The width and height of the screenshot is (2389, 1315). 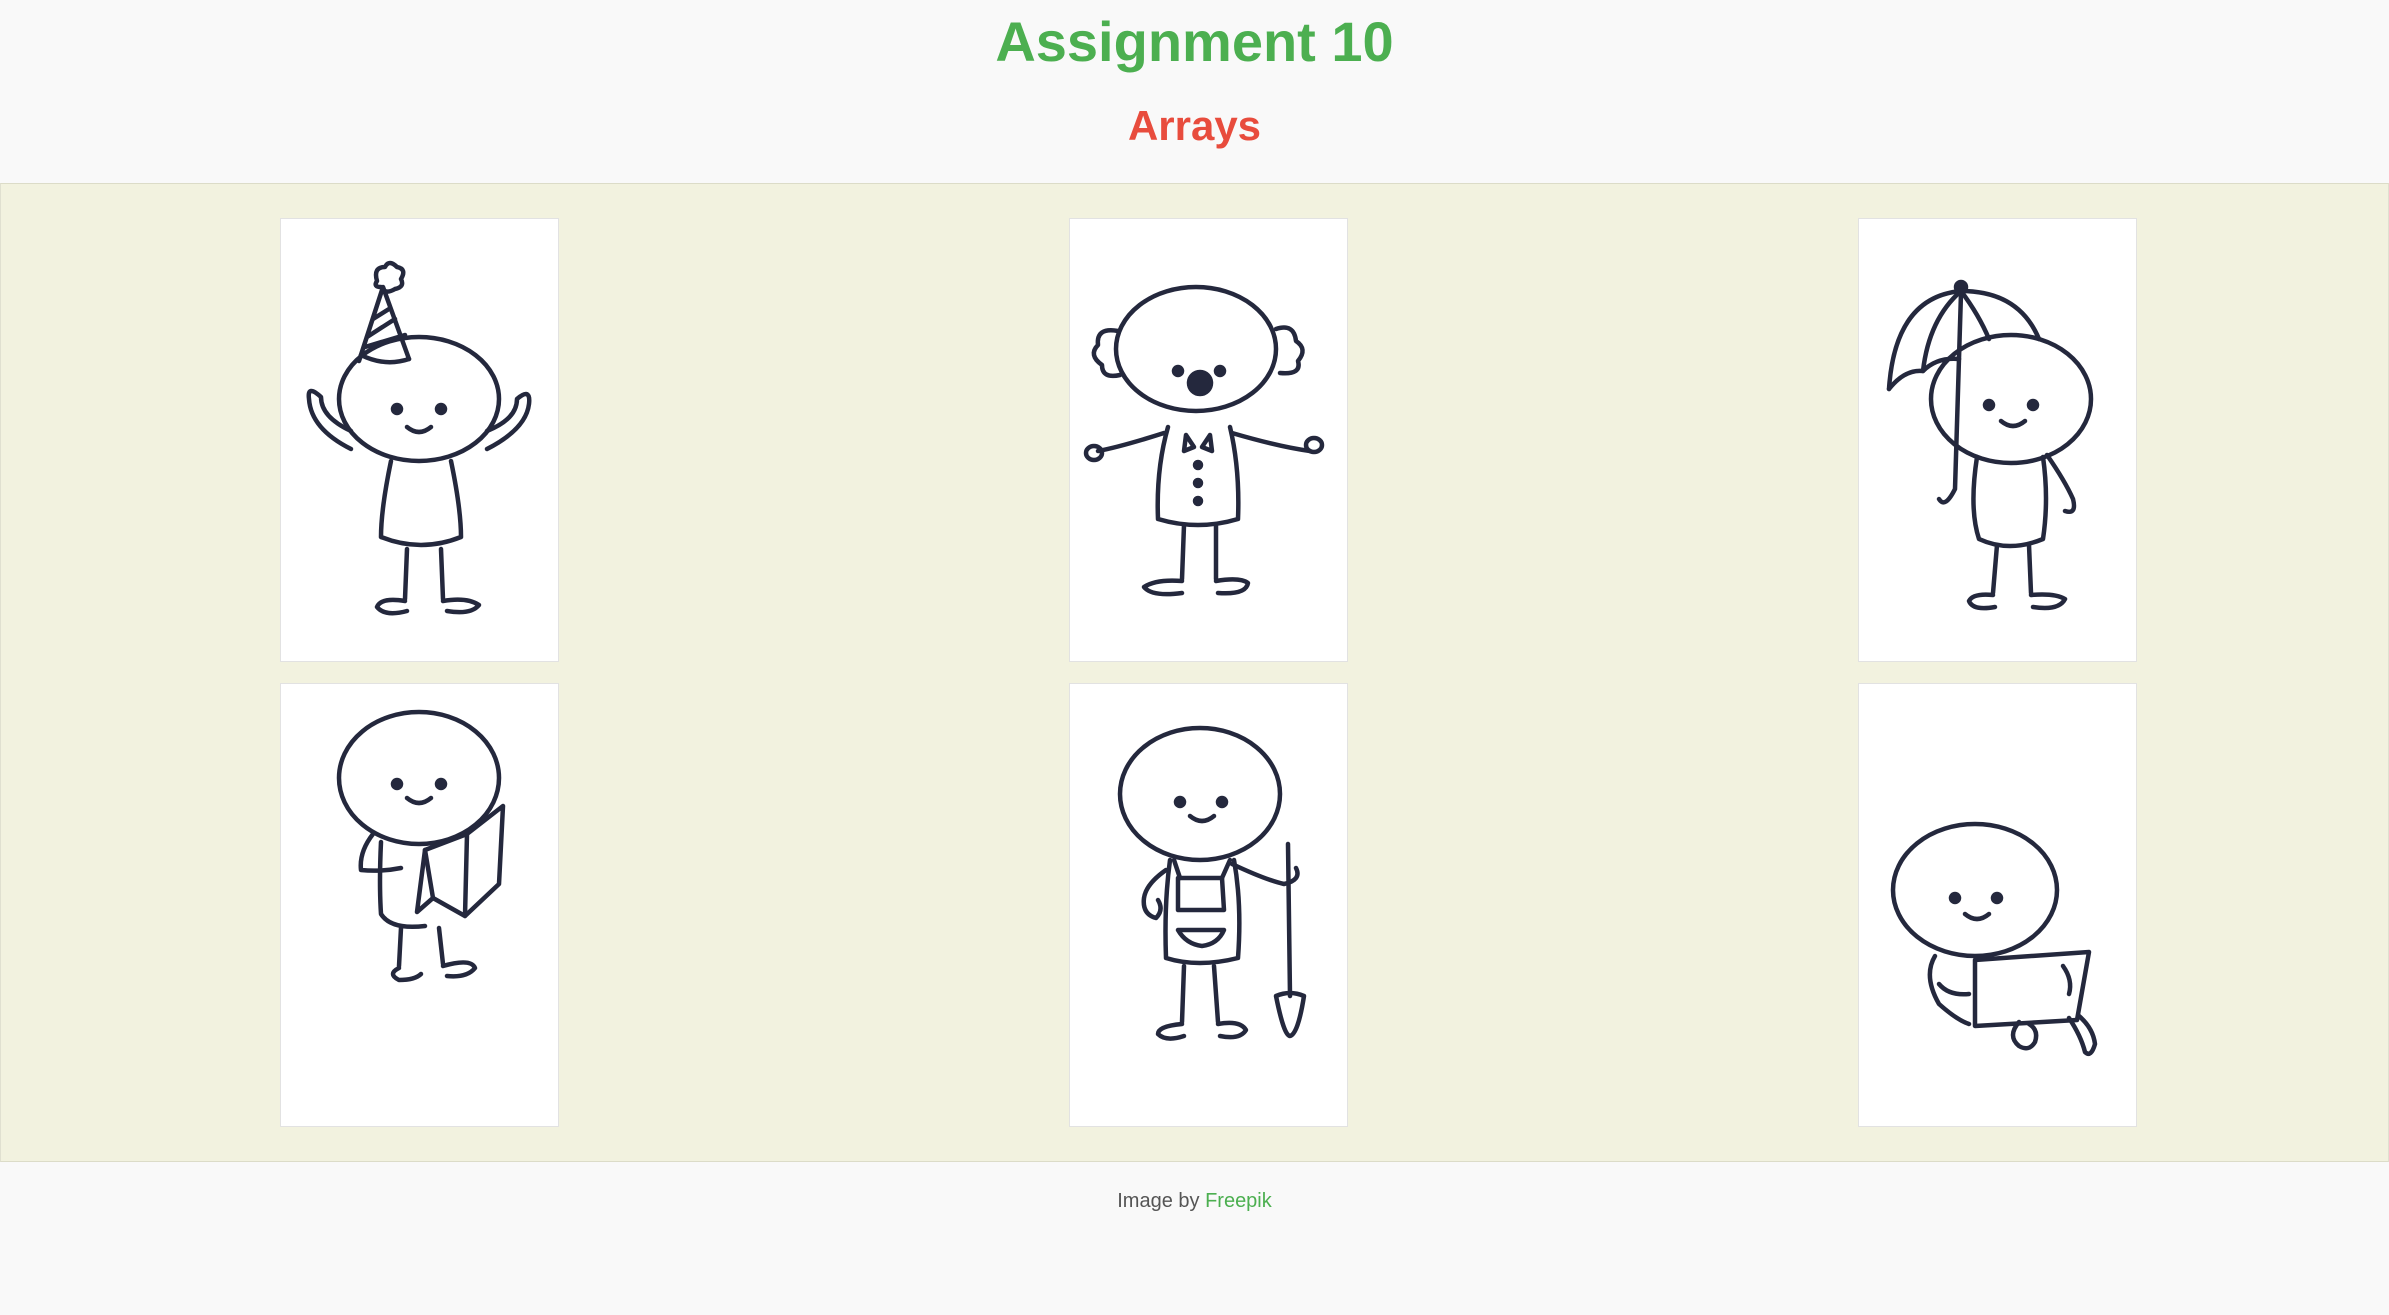 I want to click on stick-figure-clown-icon, so click(x=1204, y=440).